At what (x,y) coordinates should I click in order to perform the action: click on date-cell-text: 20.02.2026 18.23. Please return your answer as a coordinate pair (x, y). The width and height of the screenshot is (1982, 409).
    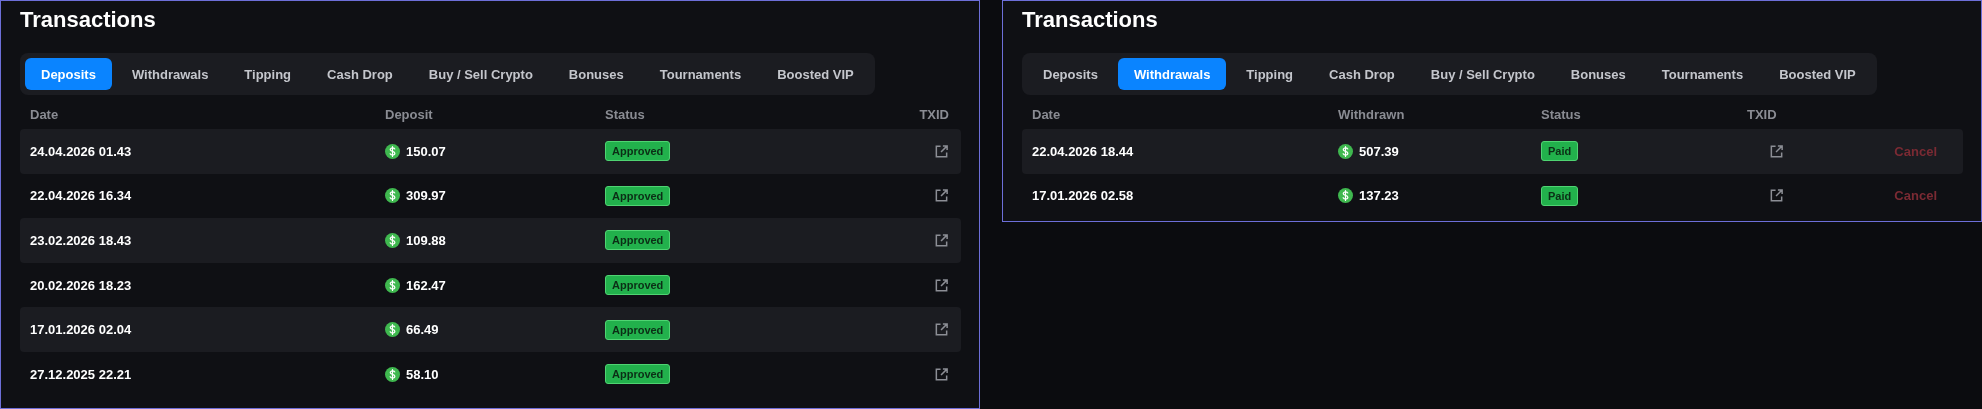
    Looking at the image, I should click on (81, 285).